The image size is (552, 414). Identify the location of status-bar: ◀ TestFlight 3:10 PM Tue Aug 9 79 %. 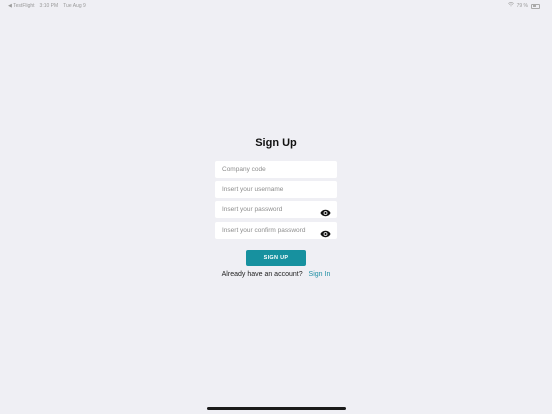
(276, 6).